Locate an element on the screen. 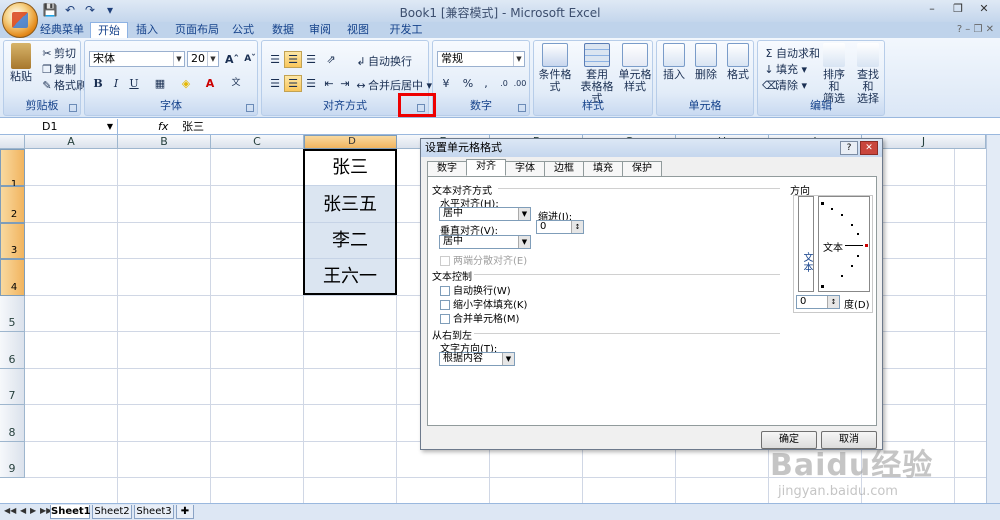 The image size is (1000, 520). select-all-corner is located at coordinates (12, 142).